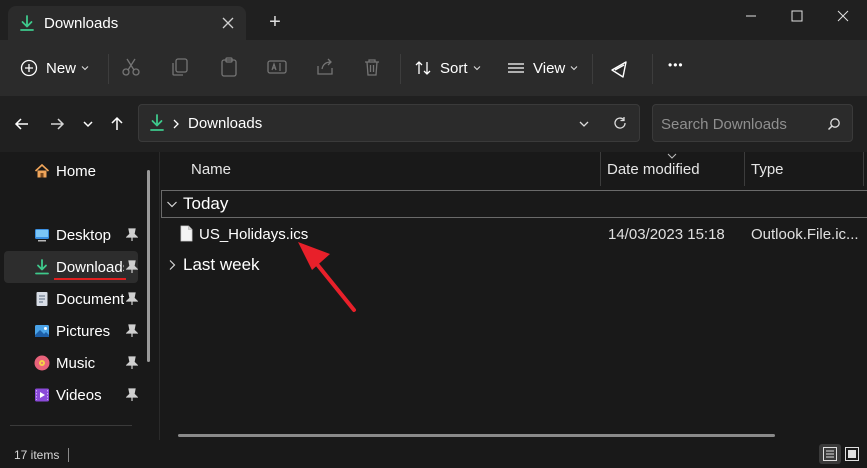 This screenshot has height=468, width=867. Describe the element at coordinates (620, 123) in the screenshot. I see `refresh-icon` at that location.